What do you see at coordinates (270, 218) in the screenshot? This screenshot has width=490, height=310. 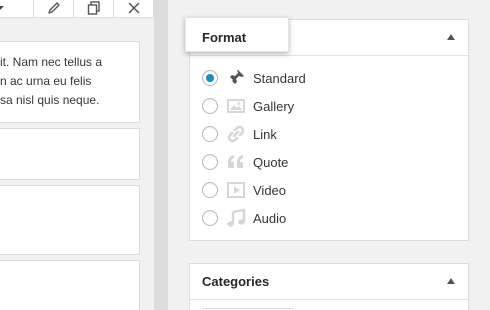 I see `format-label: Audio` at bounding box center [270, 218].